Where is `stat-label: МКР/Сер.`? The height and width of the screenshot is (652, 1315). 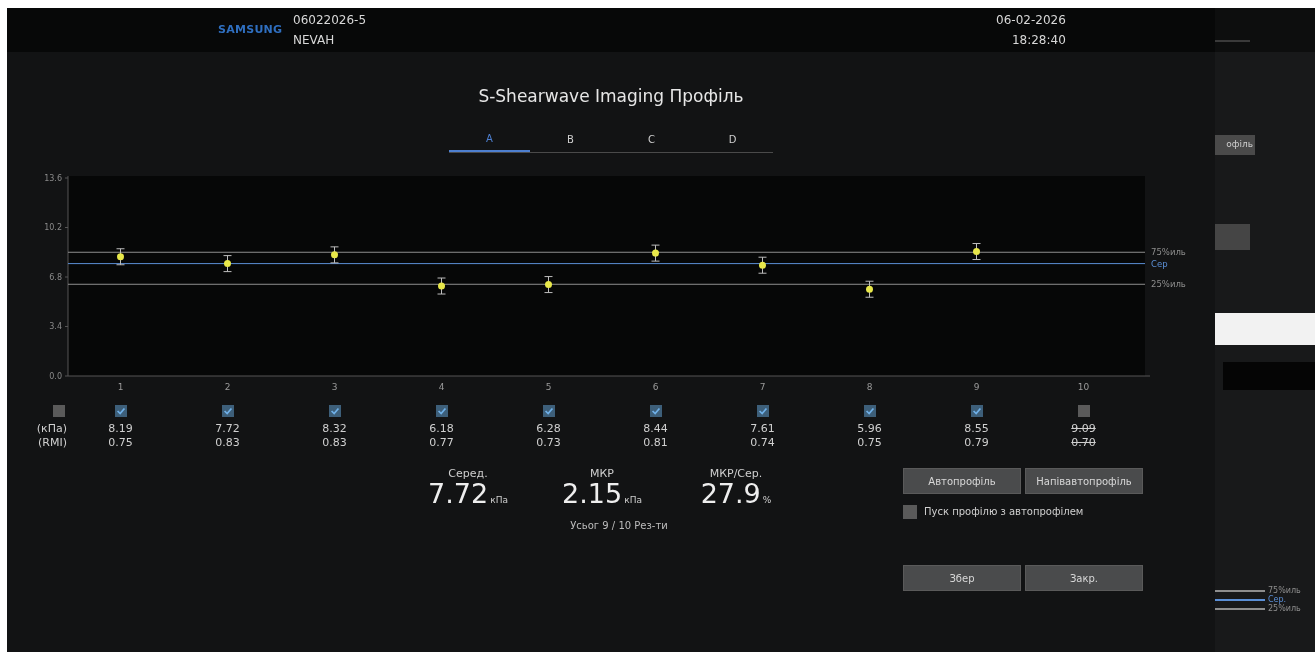
stat-label: МКР/Сер. is located at coordinates (736, 474).